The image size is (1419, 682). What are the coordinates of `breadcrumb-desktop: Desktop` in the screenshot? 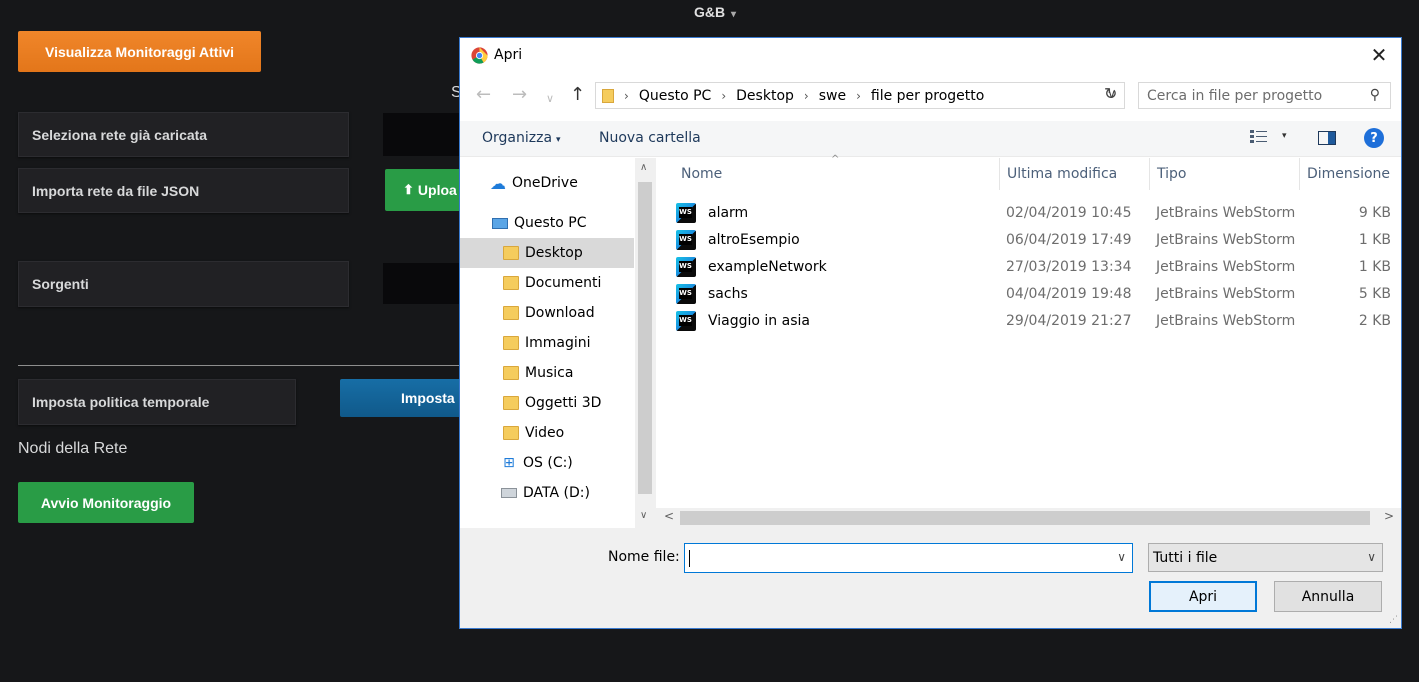 It's located at (765, 96).